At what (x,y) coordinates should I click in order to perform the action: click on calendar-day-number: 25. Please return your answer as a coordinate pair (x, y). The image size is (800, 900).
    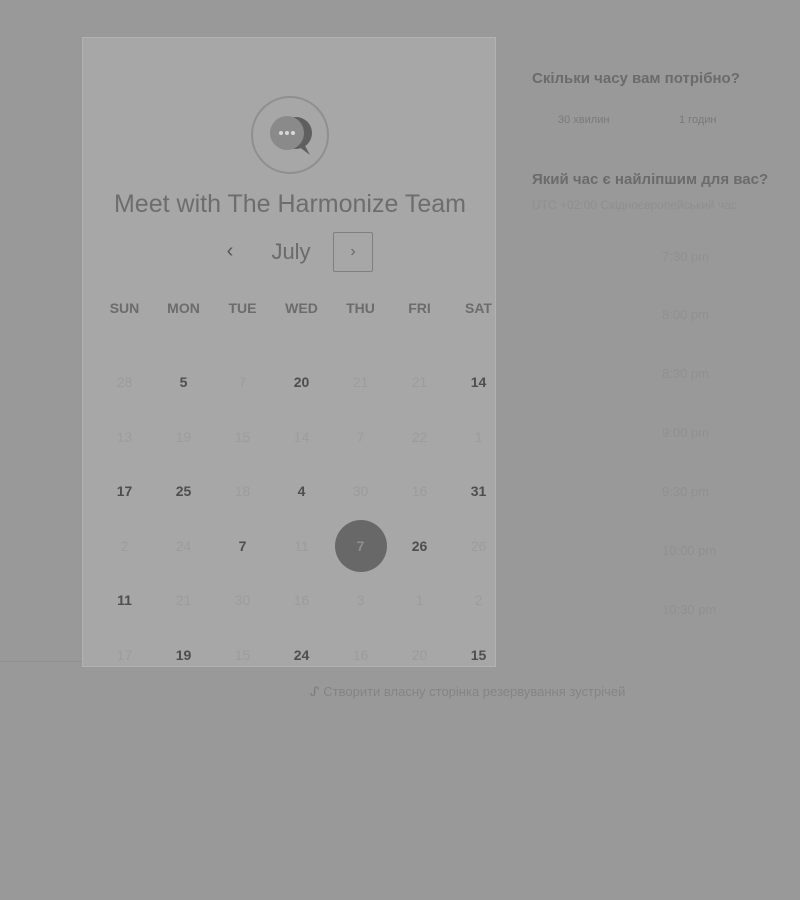
    Looking at the image, I should click on (183, 491).